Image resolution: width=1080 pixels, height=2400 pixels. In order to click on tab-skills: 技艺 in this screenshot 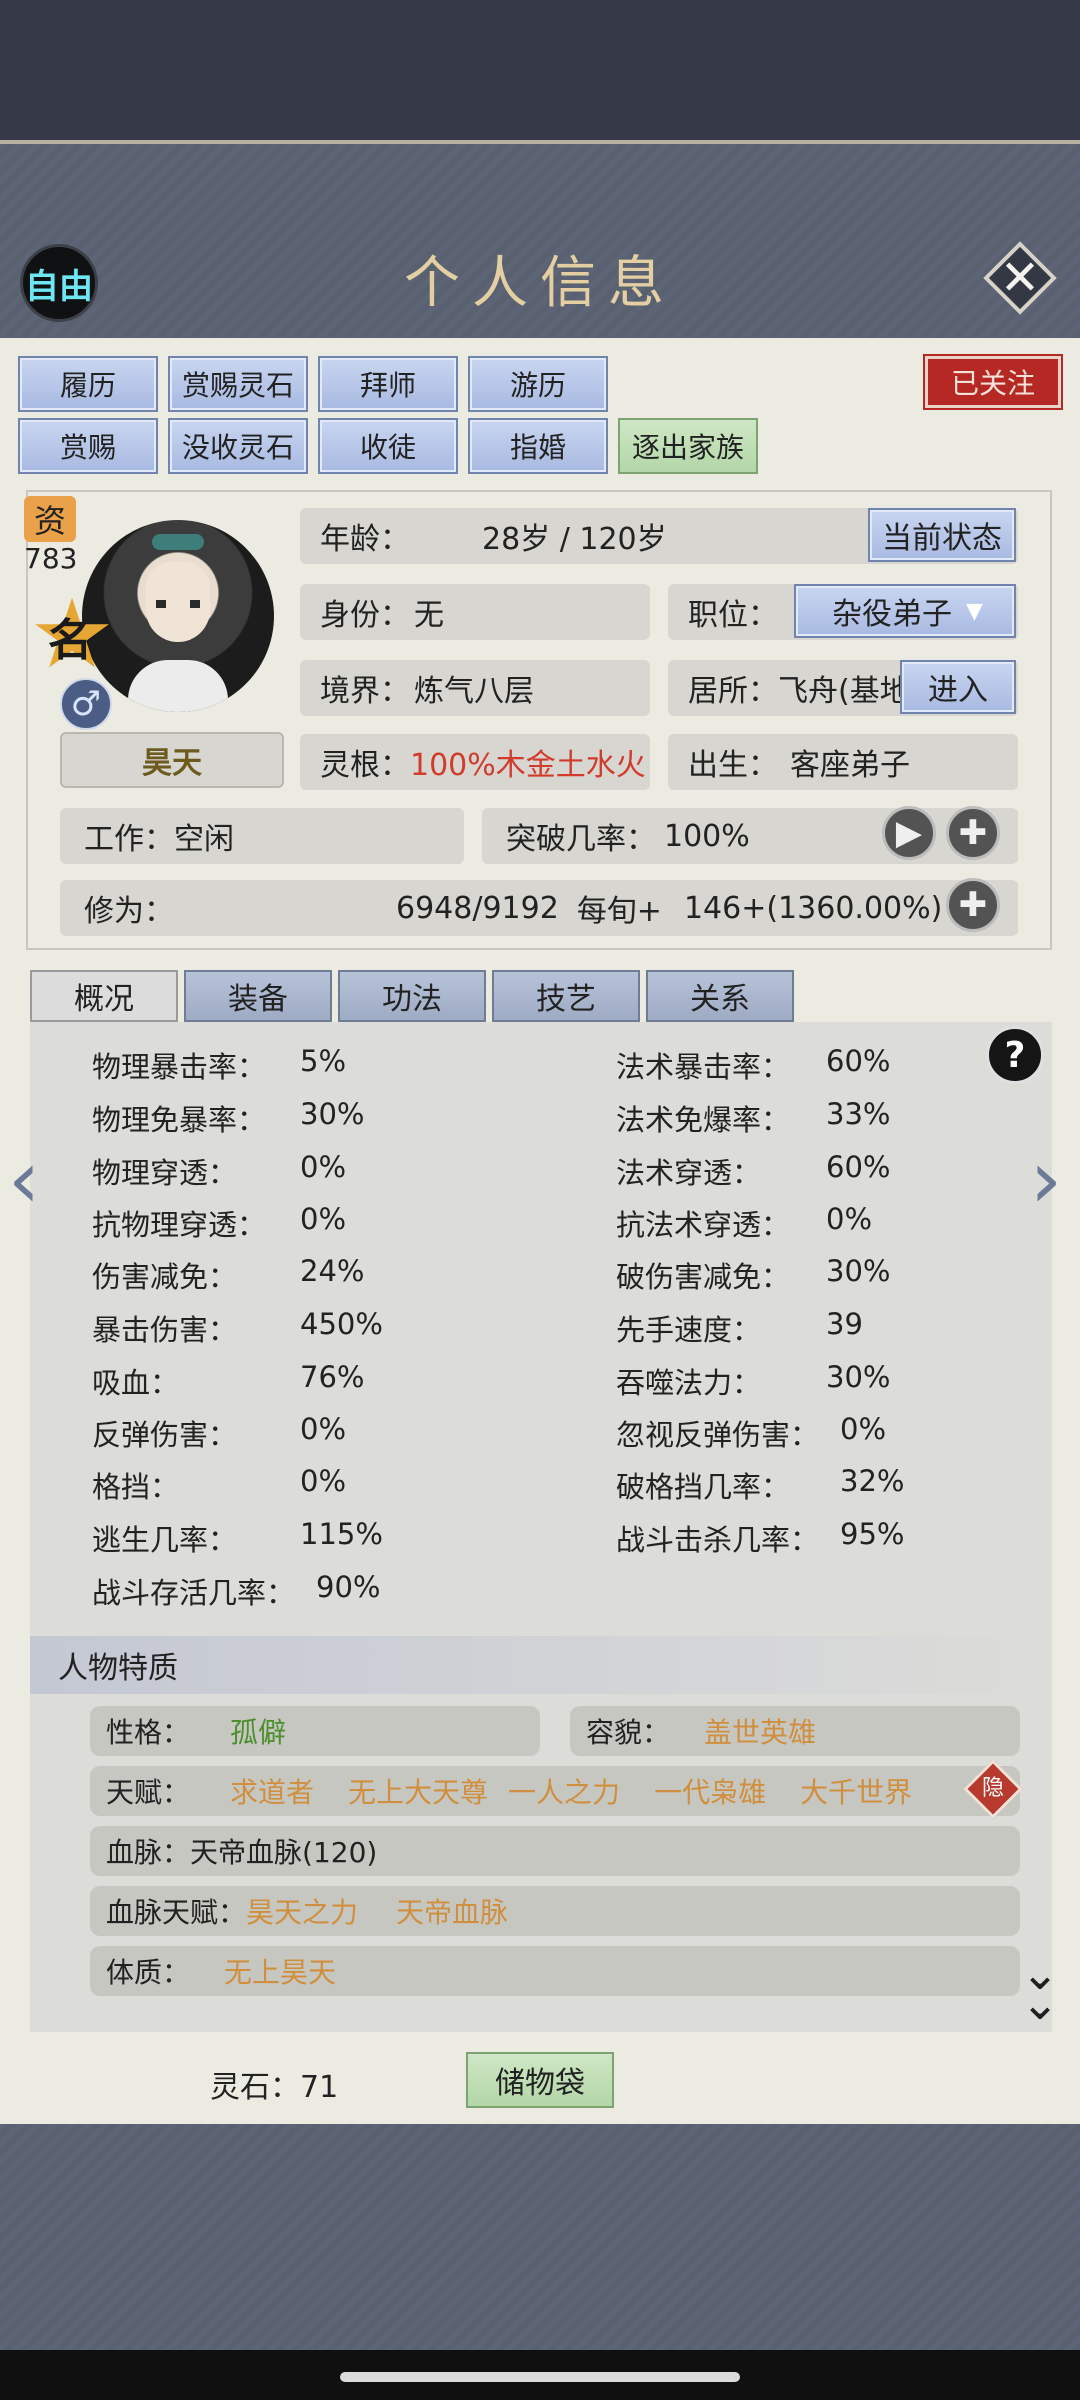, I will do `click(566, 996)`.